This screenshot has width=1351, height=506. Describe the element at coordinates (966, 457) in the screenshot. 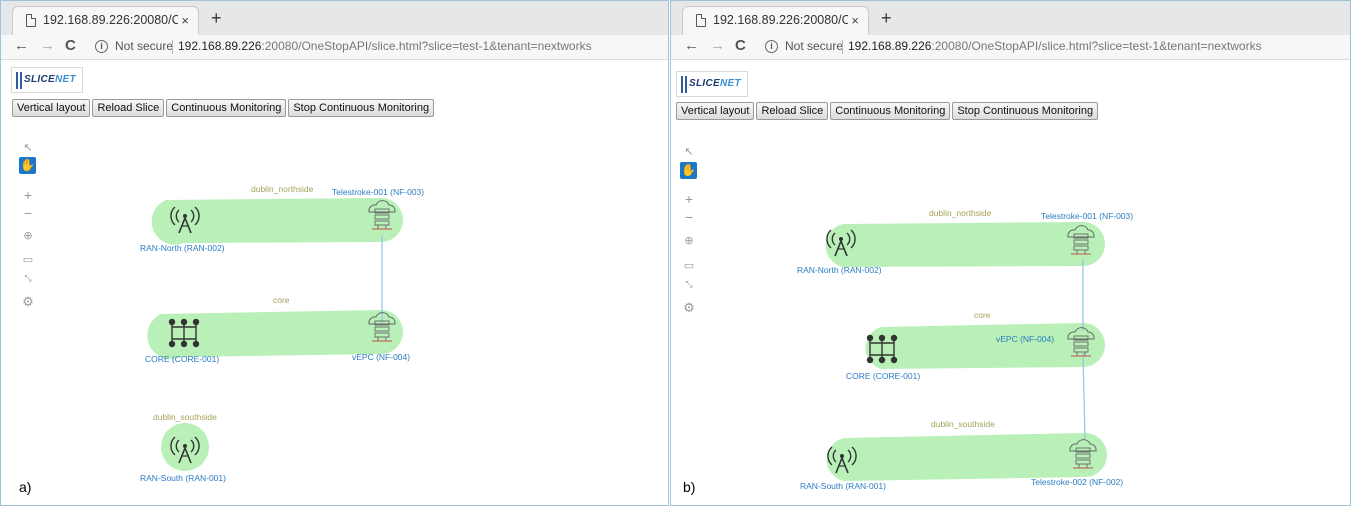

I see `group-dublin-southside` at that location.